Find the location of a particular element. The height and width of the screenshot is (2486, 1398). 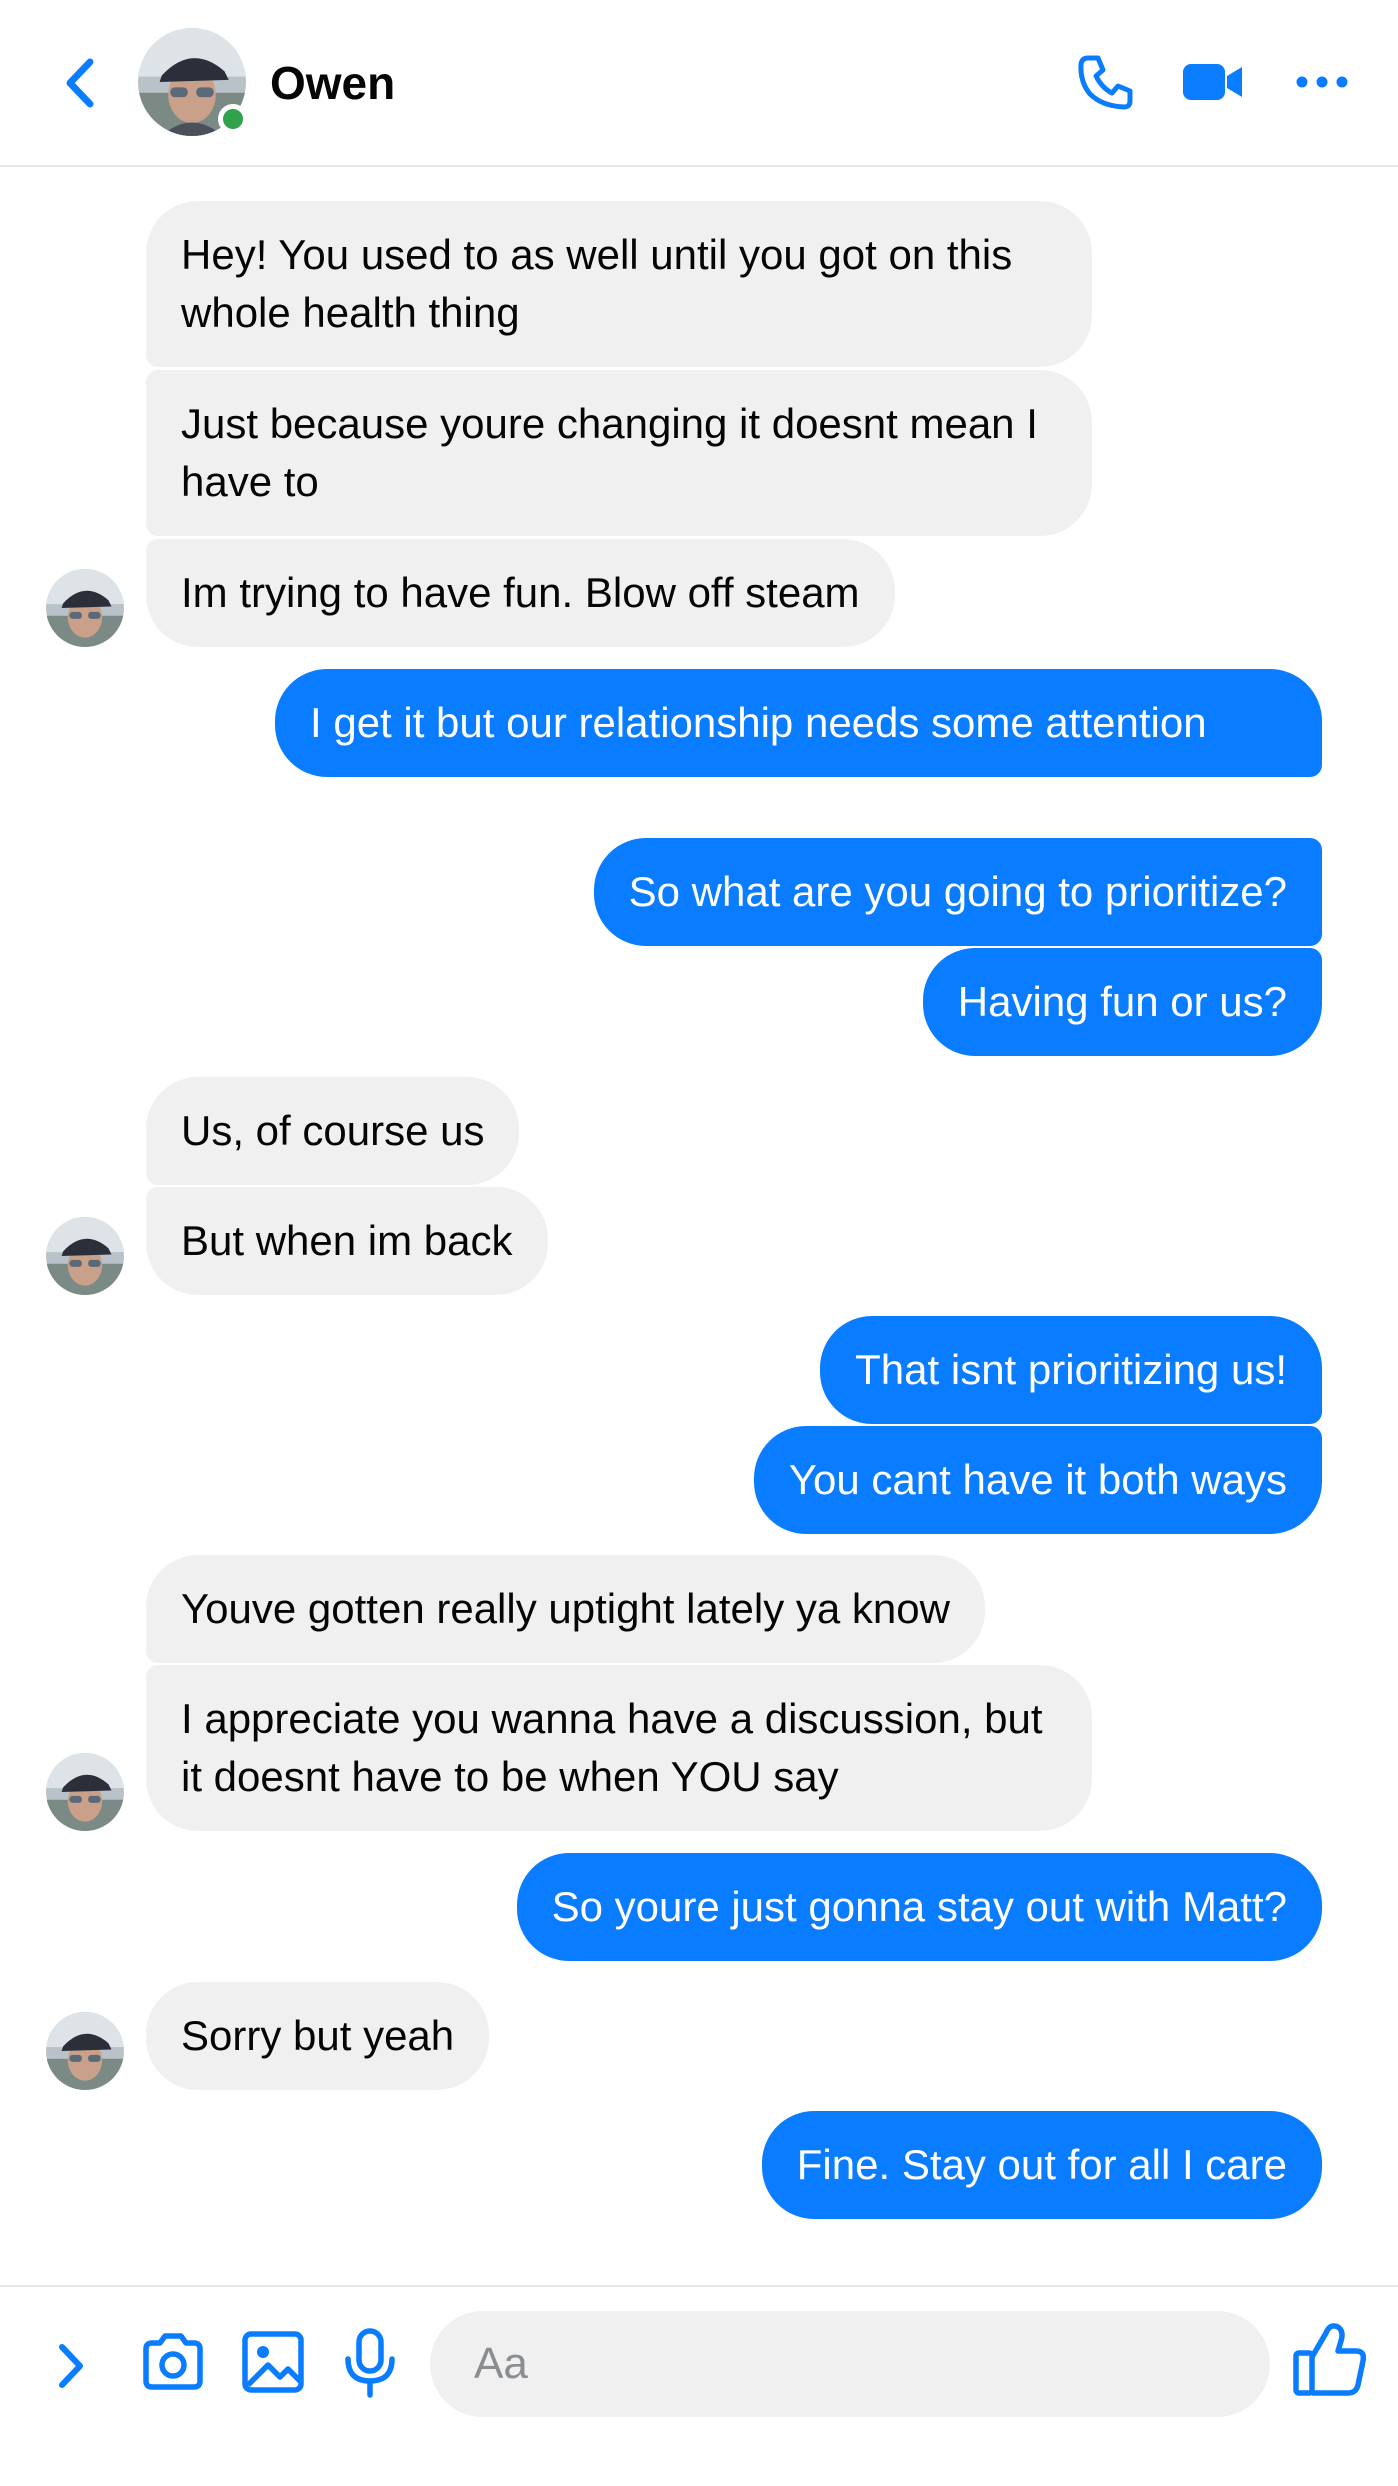

chat-header: Owen is located at coordinates (699, 83).